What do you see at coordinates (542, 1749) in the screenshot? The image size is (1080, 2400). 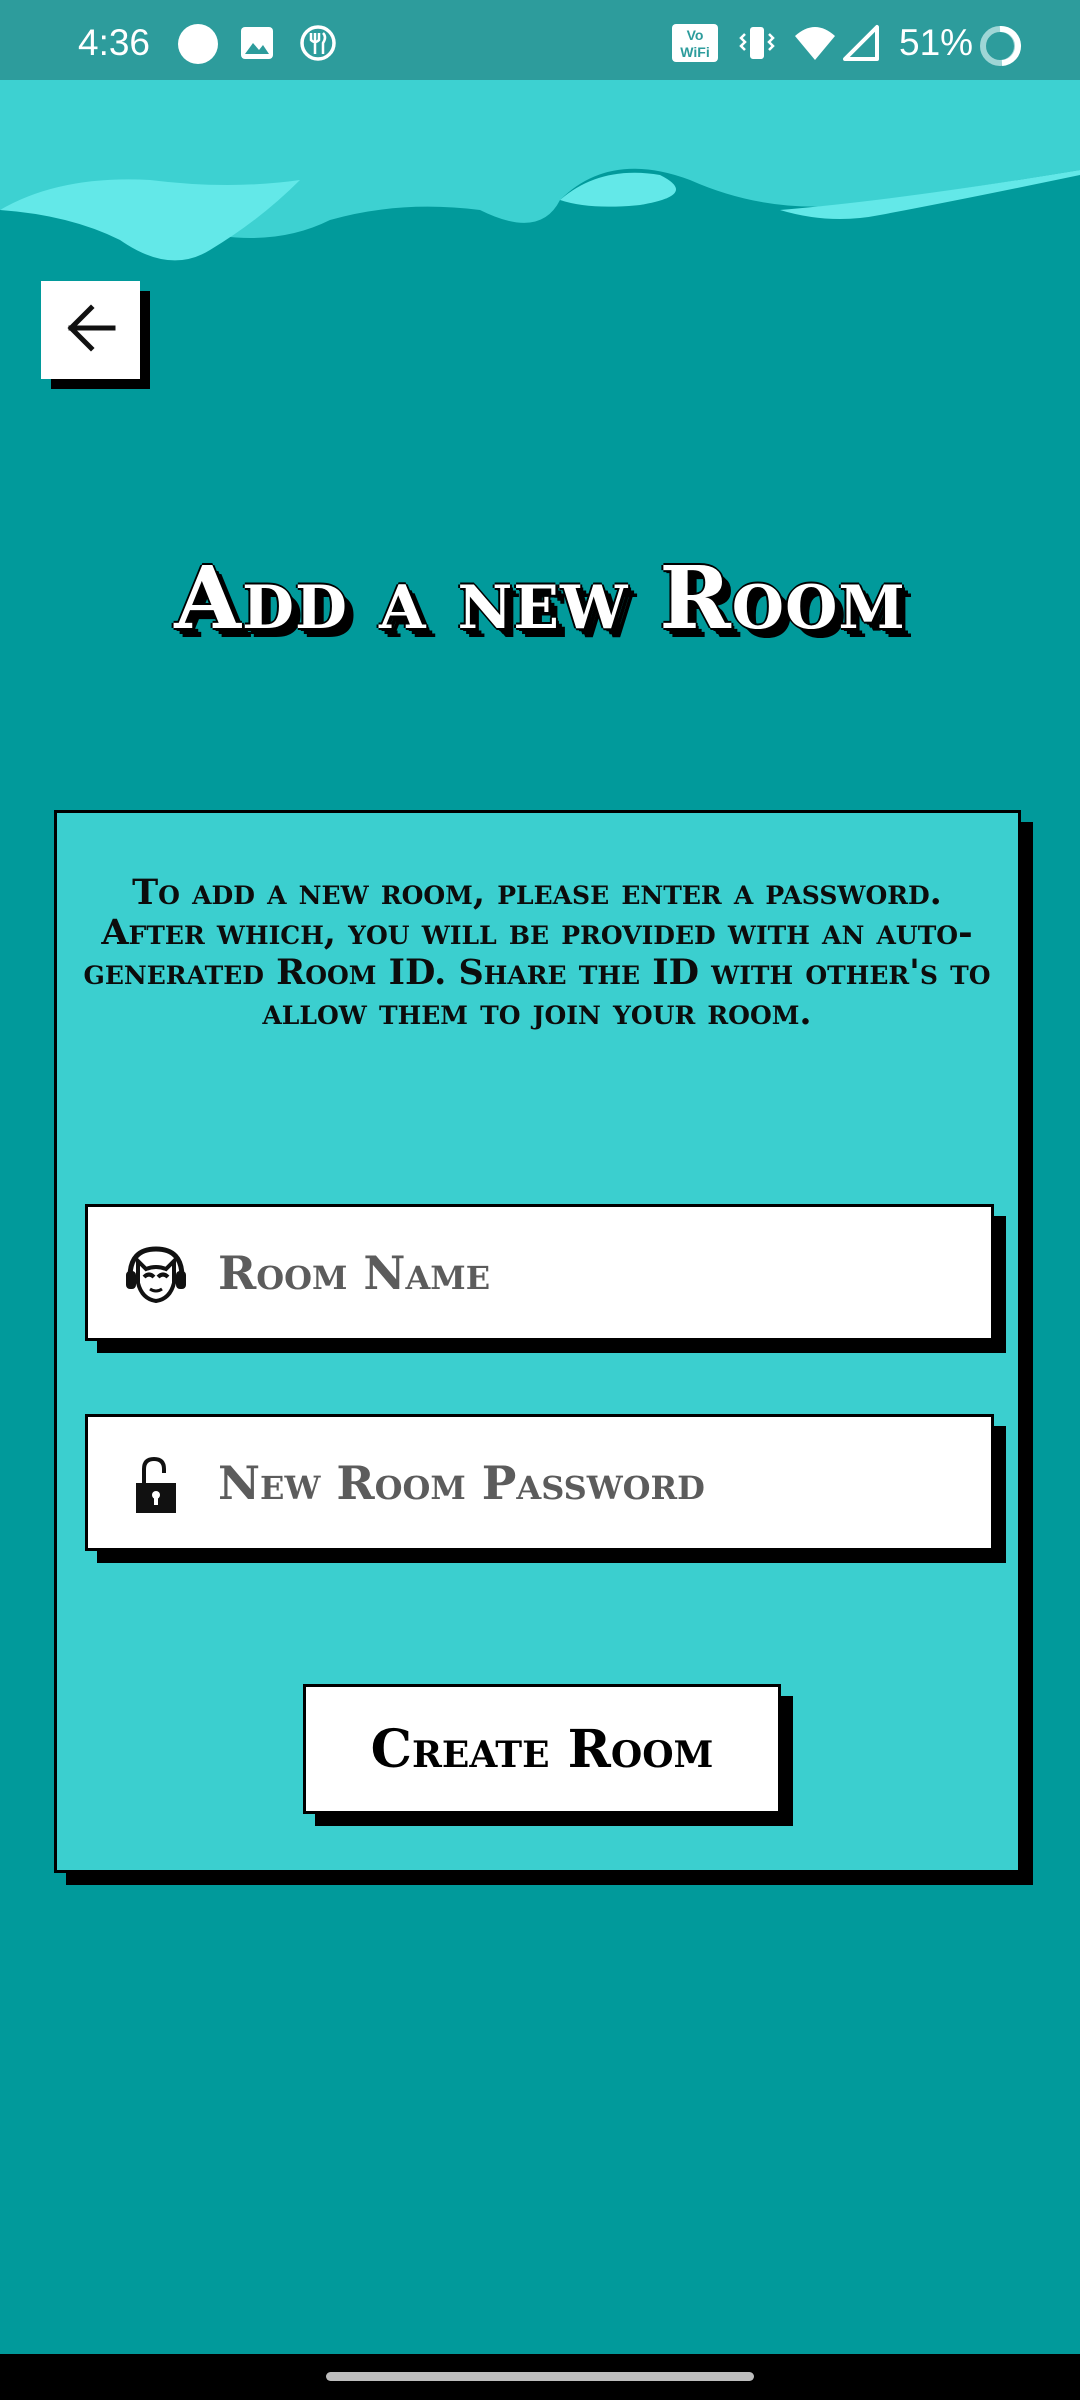 I see `create-room-button: Create Room` at bounding box center [542, 1749].